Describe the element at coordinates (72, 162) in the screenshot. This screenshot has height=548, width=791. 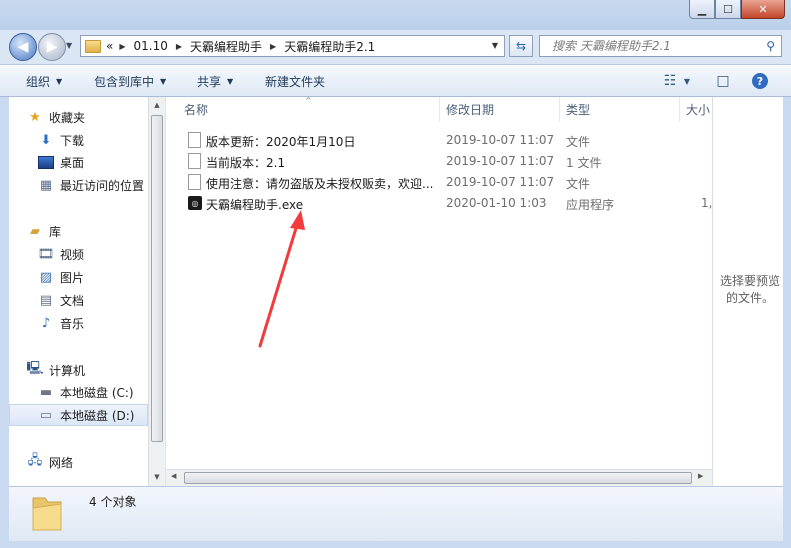
I see `sidebar-item-label: 桌面` at that location.